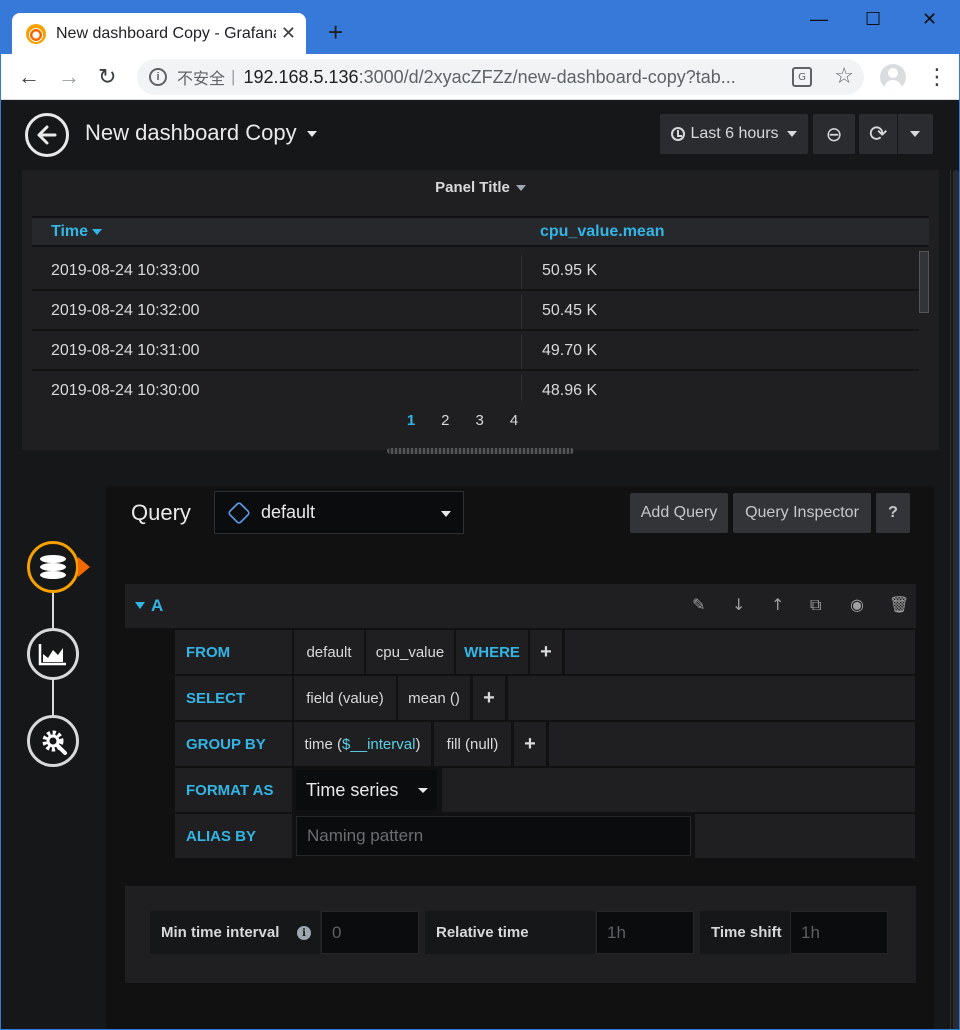 Image resolution: width=960 pixels, height=1030 pixels. I want to click on add-where-button: +, so click(546, 652).